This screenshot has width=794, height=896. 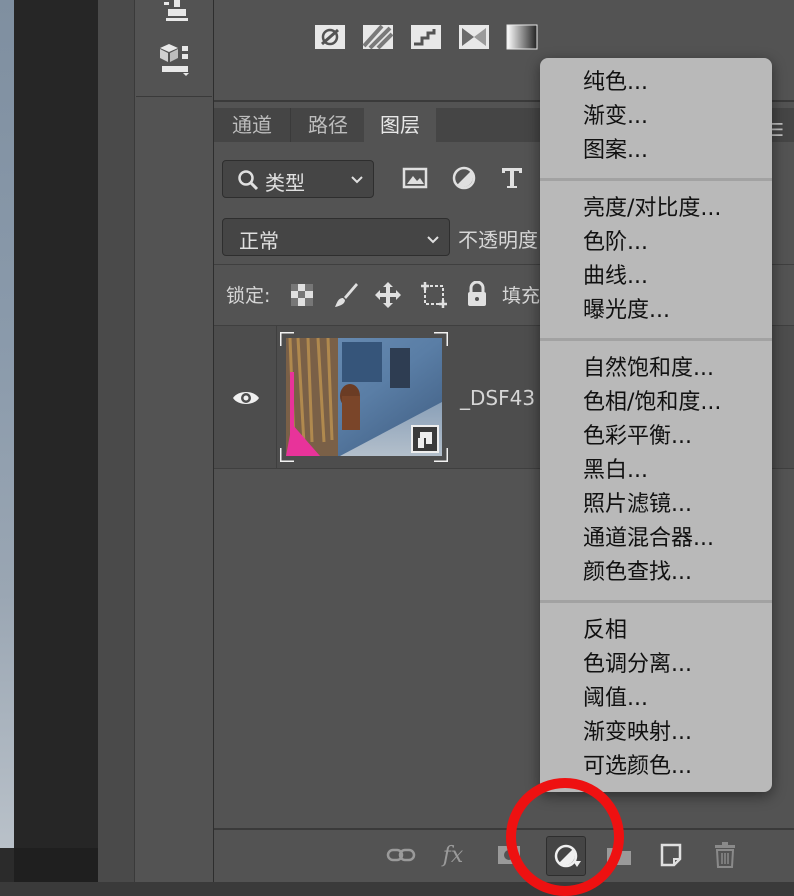 I want to click on delete-layer-trash-icon, so click(x=725, y=855).